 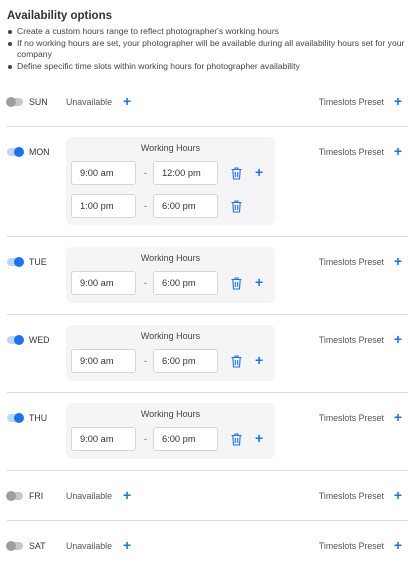 I want to click on unavailable-label-sat: Unavailable, so click(x=89, y=546).